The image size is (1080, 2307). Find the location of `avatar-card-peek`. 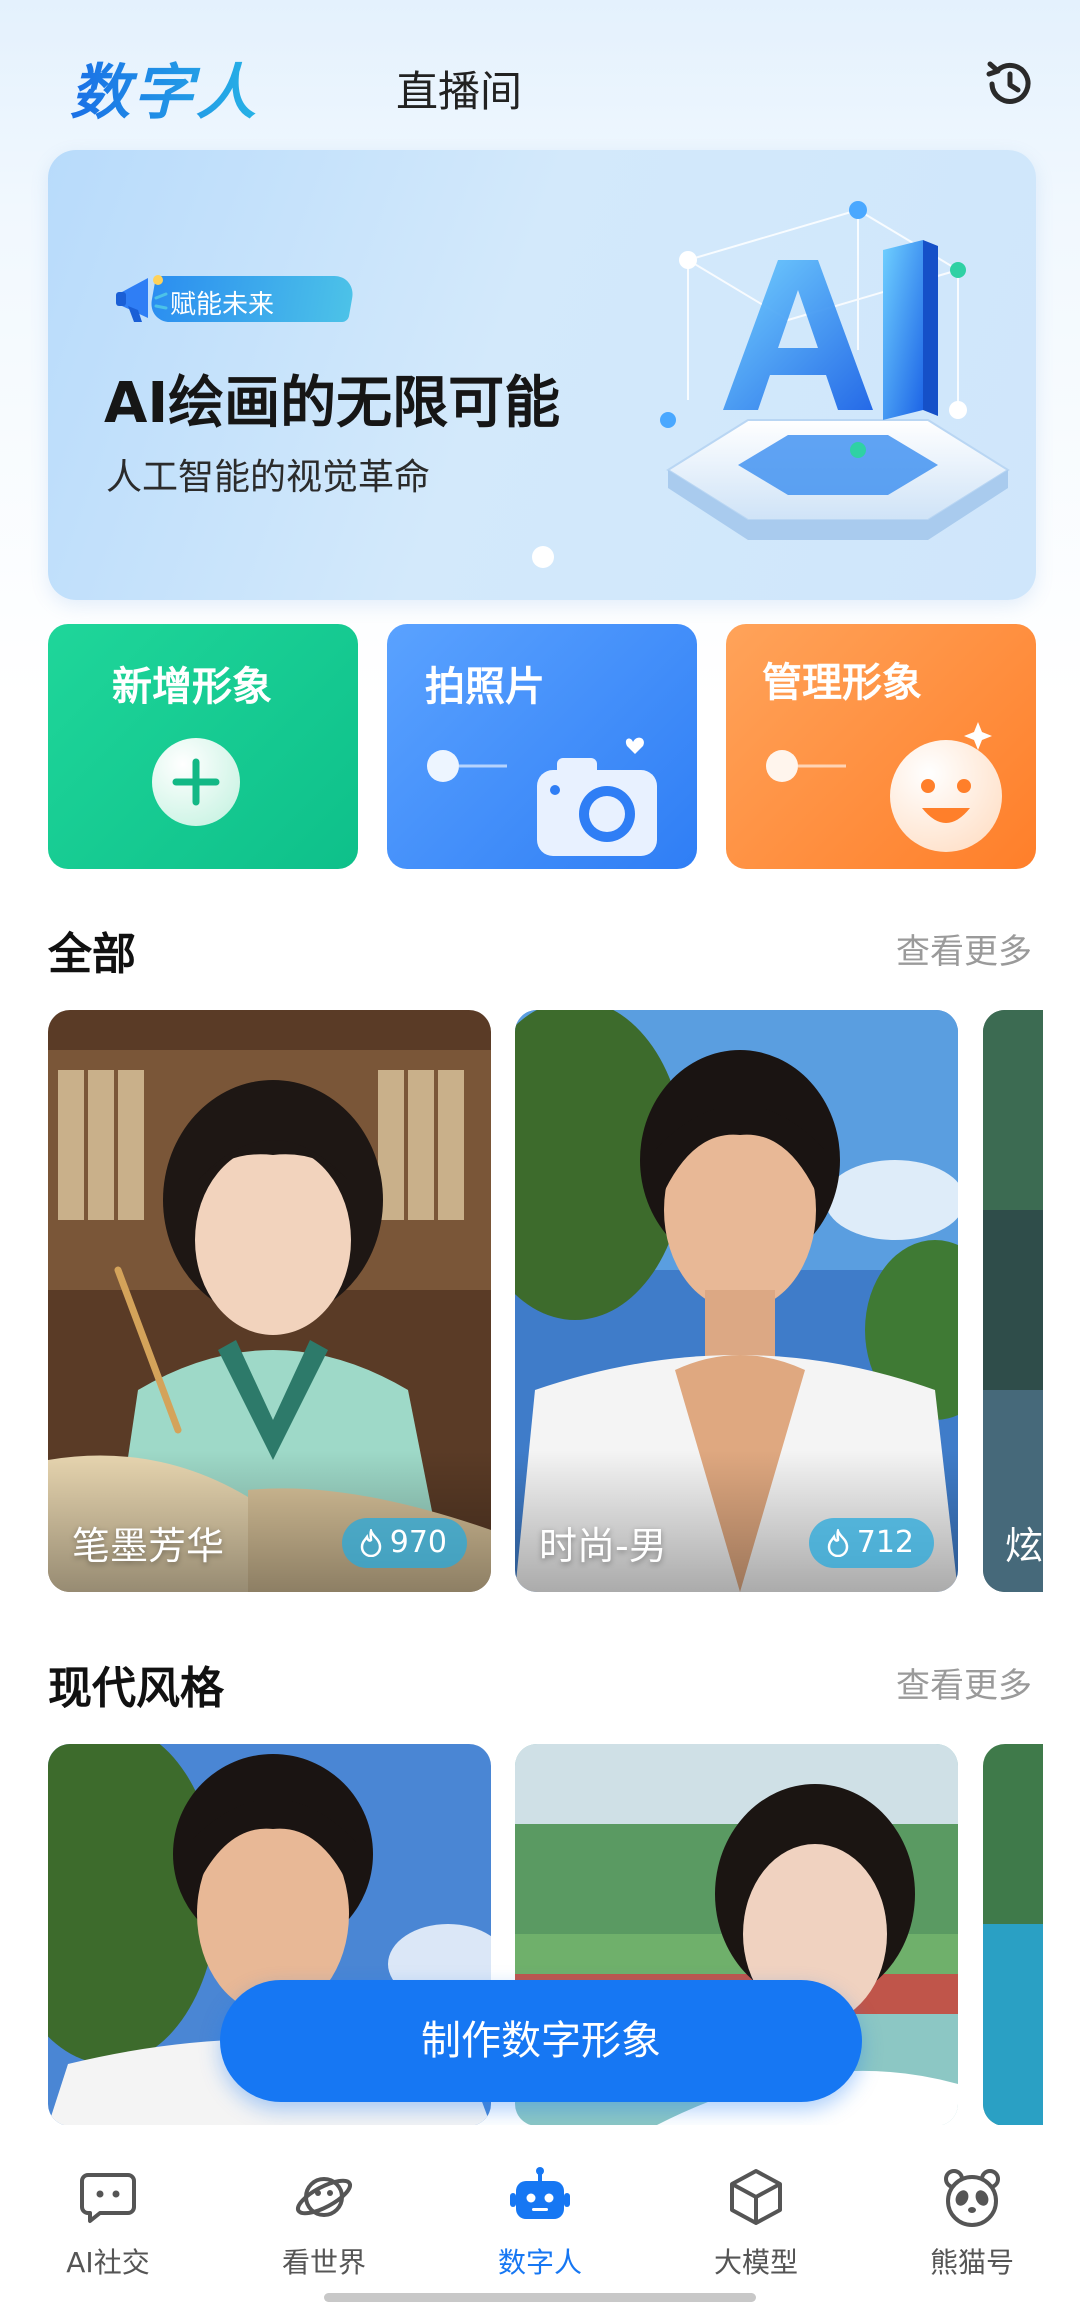

avatar-card-peek is located at coordinates (1013, 1935).